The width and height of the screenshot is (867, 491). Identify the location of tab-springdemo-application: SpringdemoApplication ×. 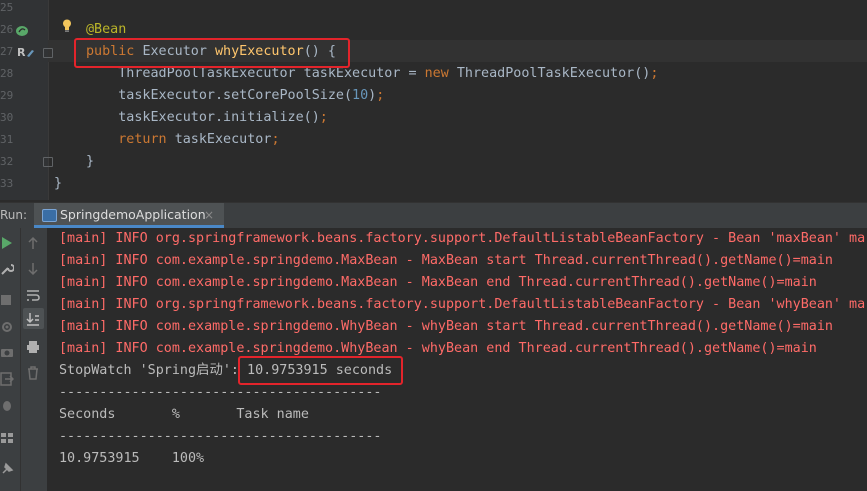
(129, 215).